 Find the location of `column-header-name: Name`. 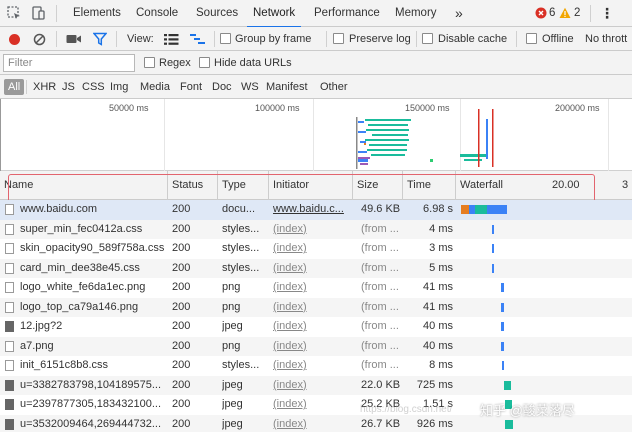

column-header-name: Name is located at coordinates (16, 185).